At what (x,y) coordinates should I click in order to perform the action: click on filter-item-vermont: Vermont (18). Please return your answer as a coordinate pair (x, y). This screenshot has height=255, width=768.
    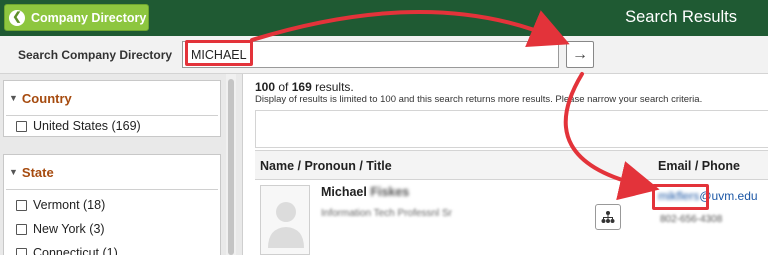
    Looking at the image, I should click on (112, 205).